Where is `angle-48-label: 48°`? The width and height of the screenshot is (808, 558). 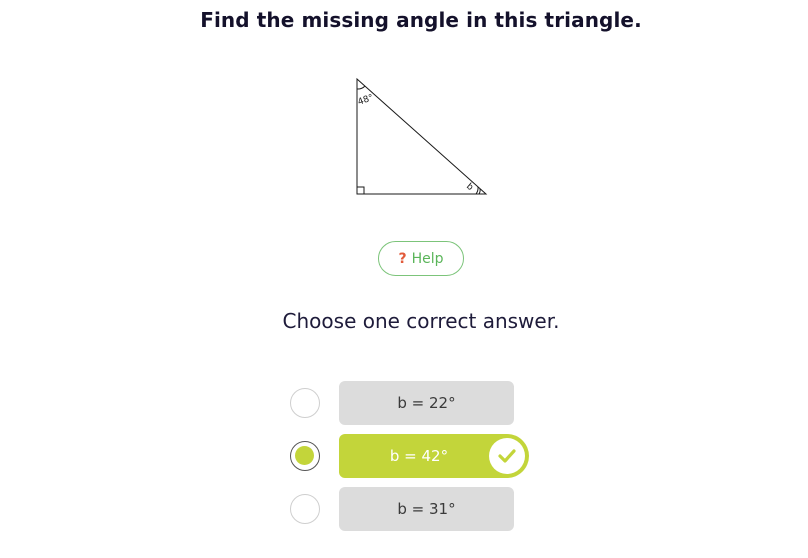
angle-48-label: 48° is located at coordinates (366, 100).